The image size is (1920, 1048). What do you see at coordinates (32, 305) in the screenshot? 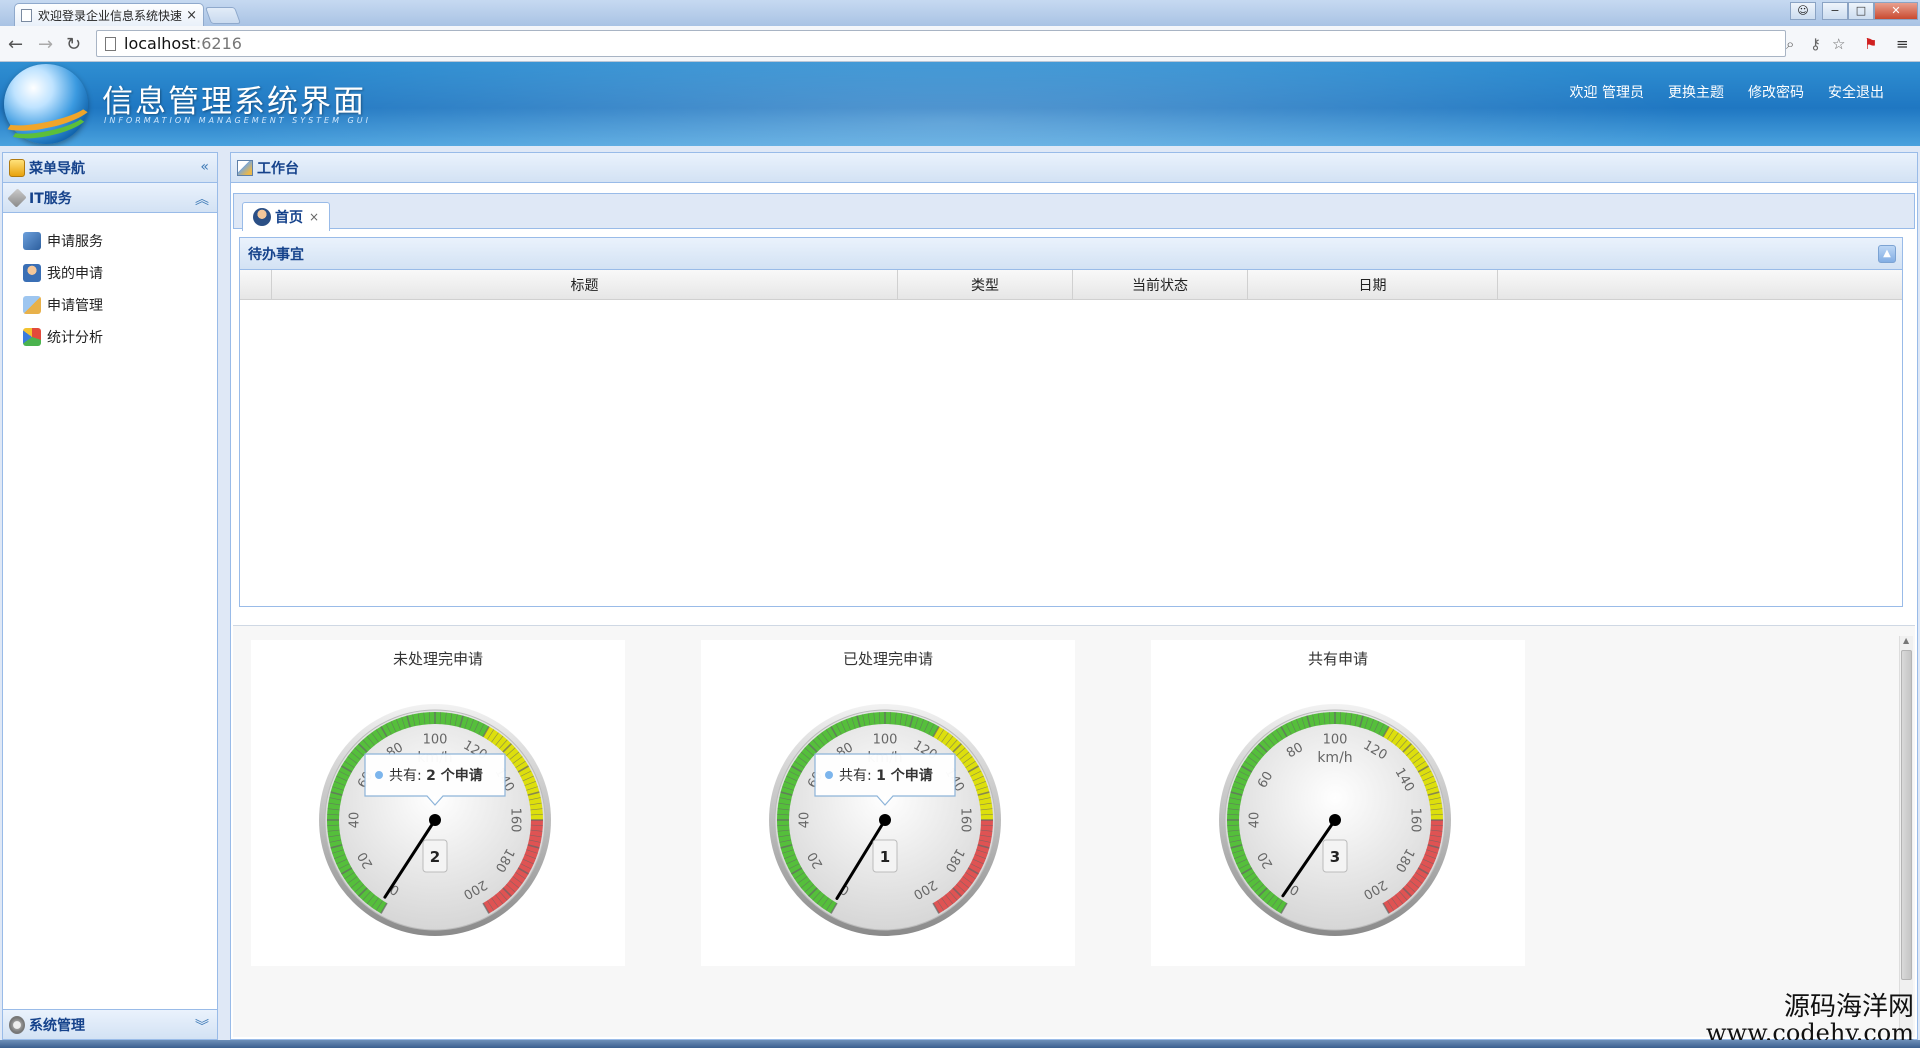
I see `apply-manage-icon` at bounding box center [32, 305].